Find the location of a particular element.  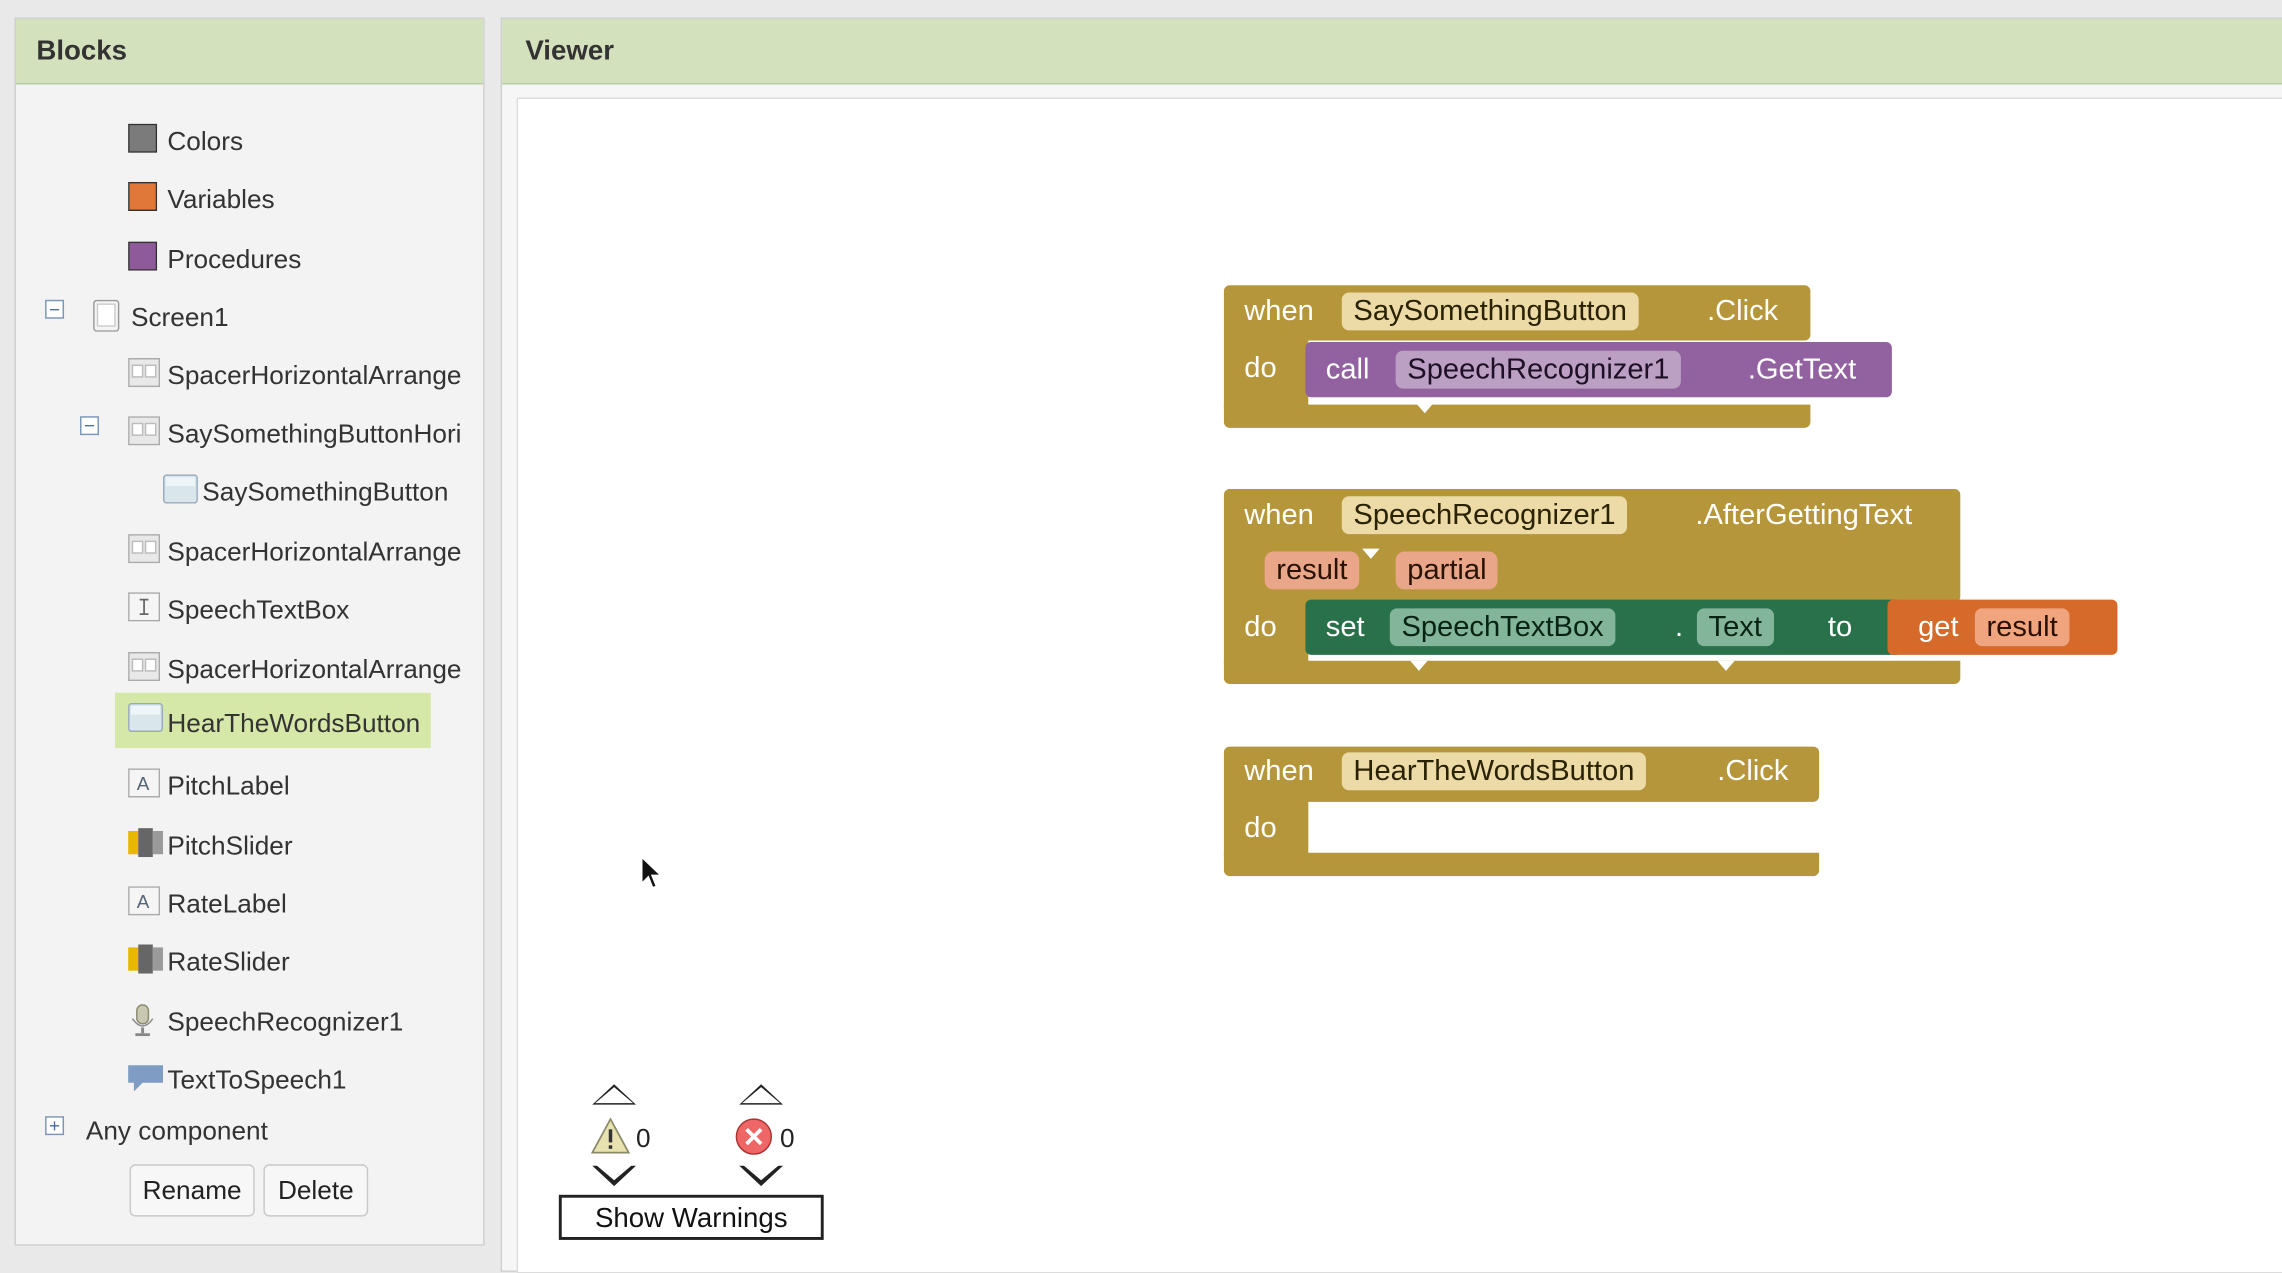

tree-item-label: RateLabel is located at coordinates (227, 904).